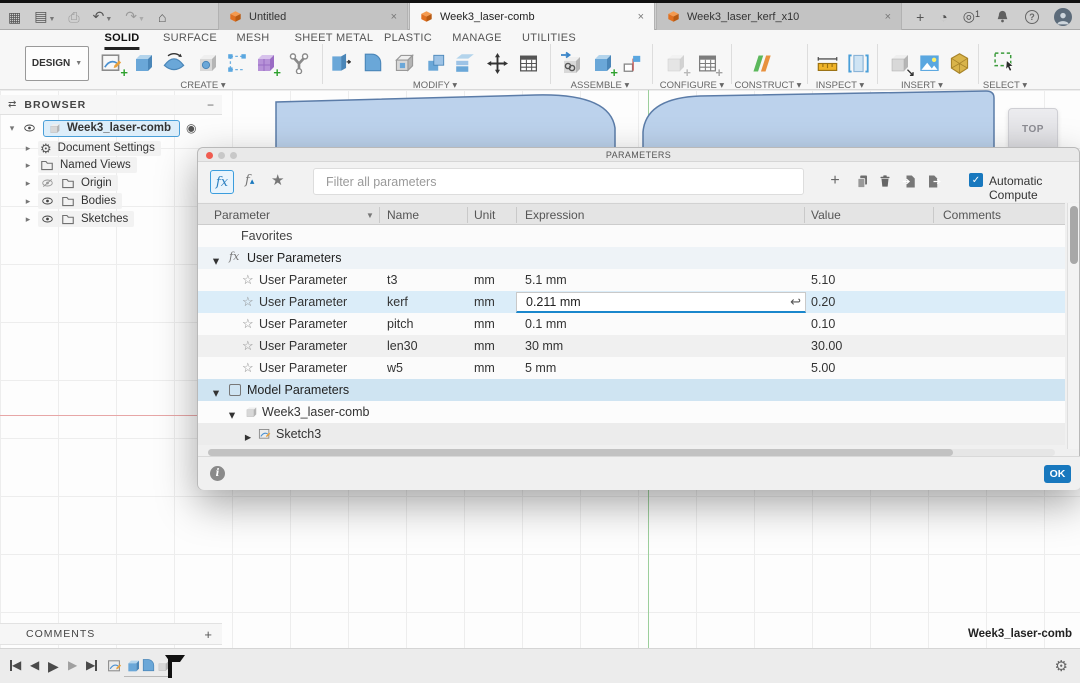 The height and width of the screenshot is (683, 1080). What do you see at coordinates (191, 128) in the screenshot?
I see `activate-radio-icon: ◉` at bounding box center [191, 128].